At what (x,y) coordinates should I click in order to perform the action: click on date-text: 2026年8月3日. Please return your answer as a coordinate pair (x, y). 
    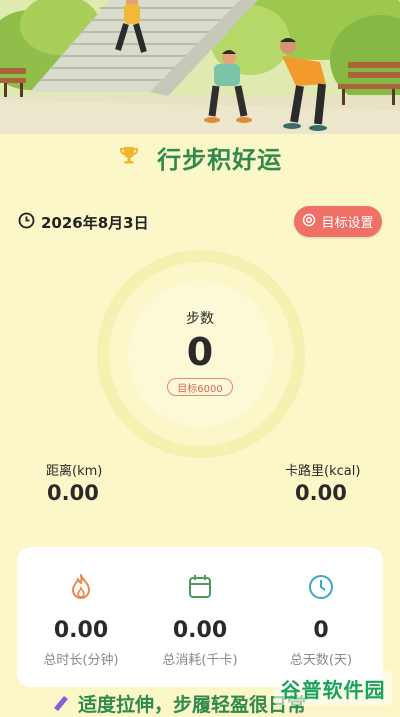
    Looking at the image, I should click on (95, 223).